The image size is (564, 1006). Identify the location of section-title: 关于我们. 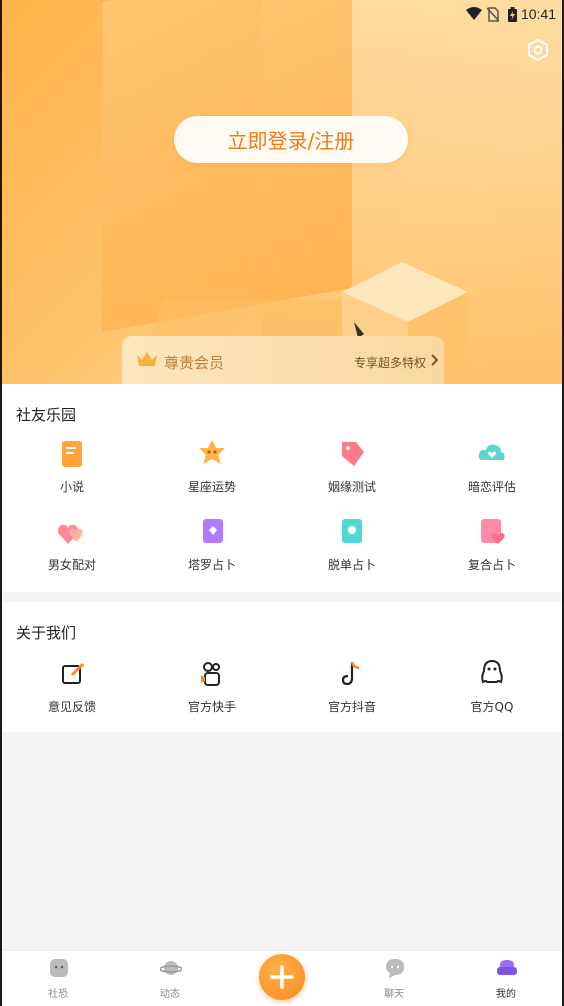
(46, 633).